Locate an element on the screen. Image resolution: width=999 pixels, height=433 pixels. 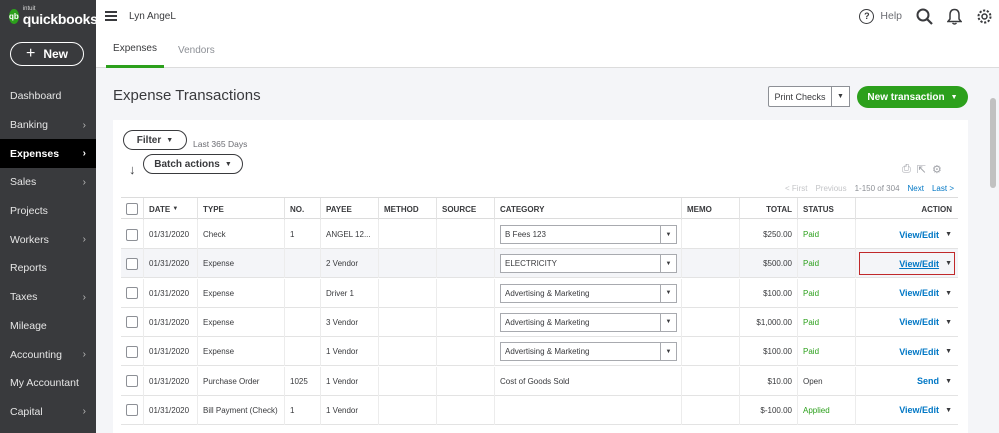
header-method: METHOD is located at coordinates (408, 209).